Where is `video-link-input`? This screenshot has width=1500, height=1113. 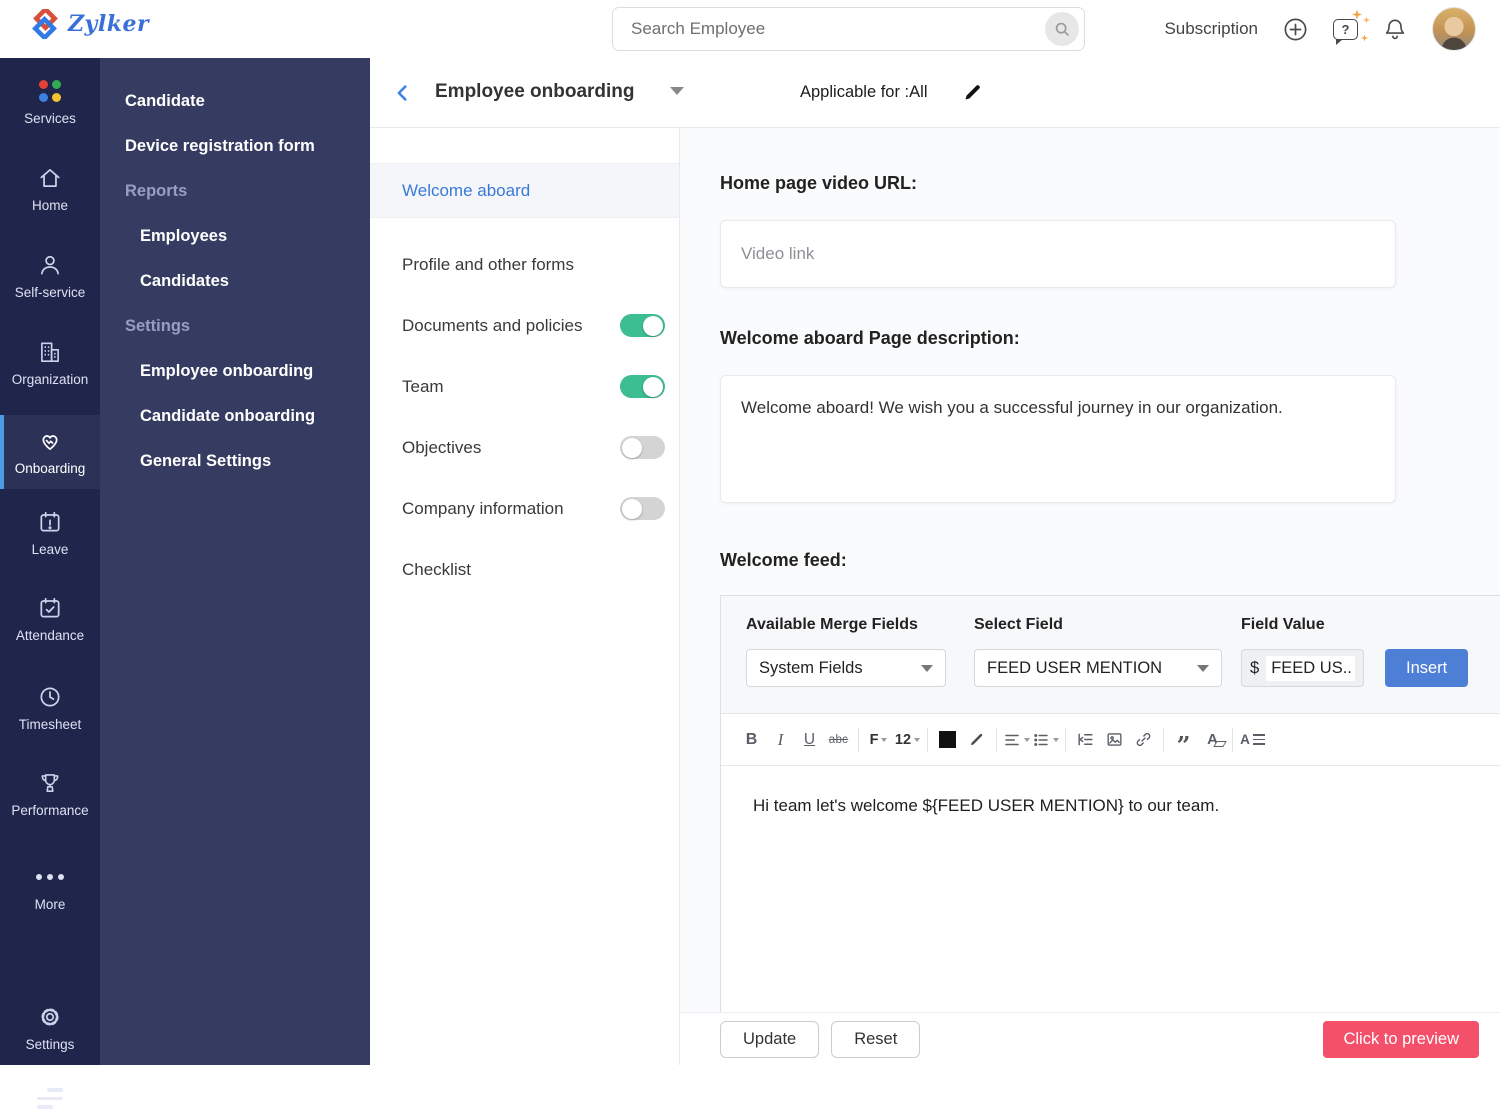
video-link-input is located at coordinates (1058, 254).